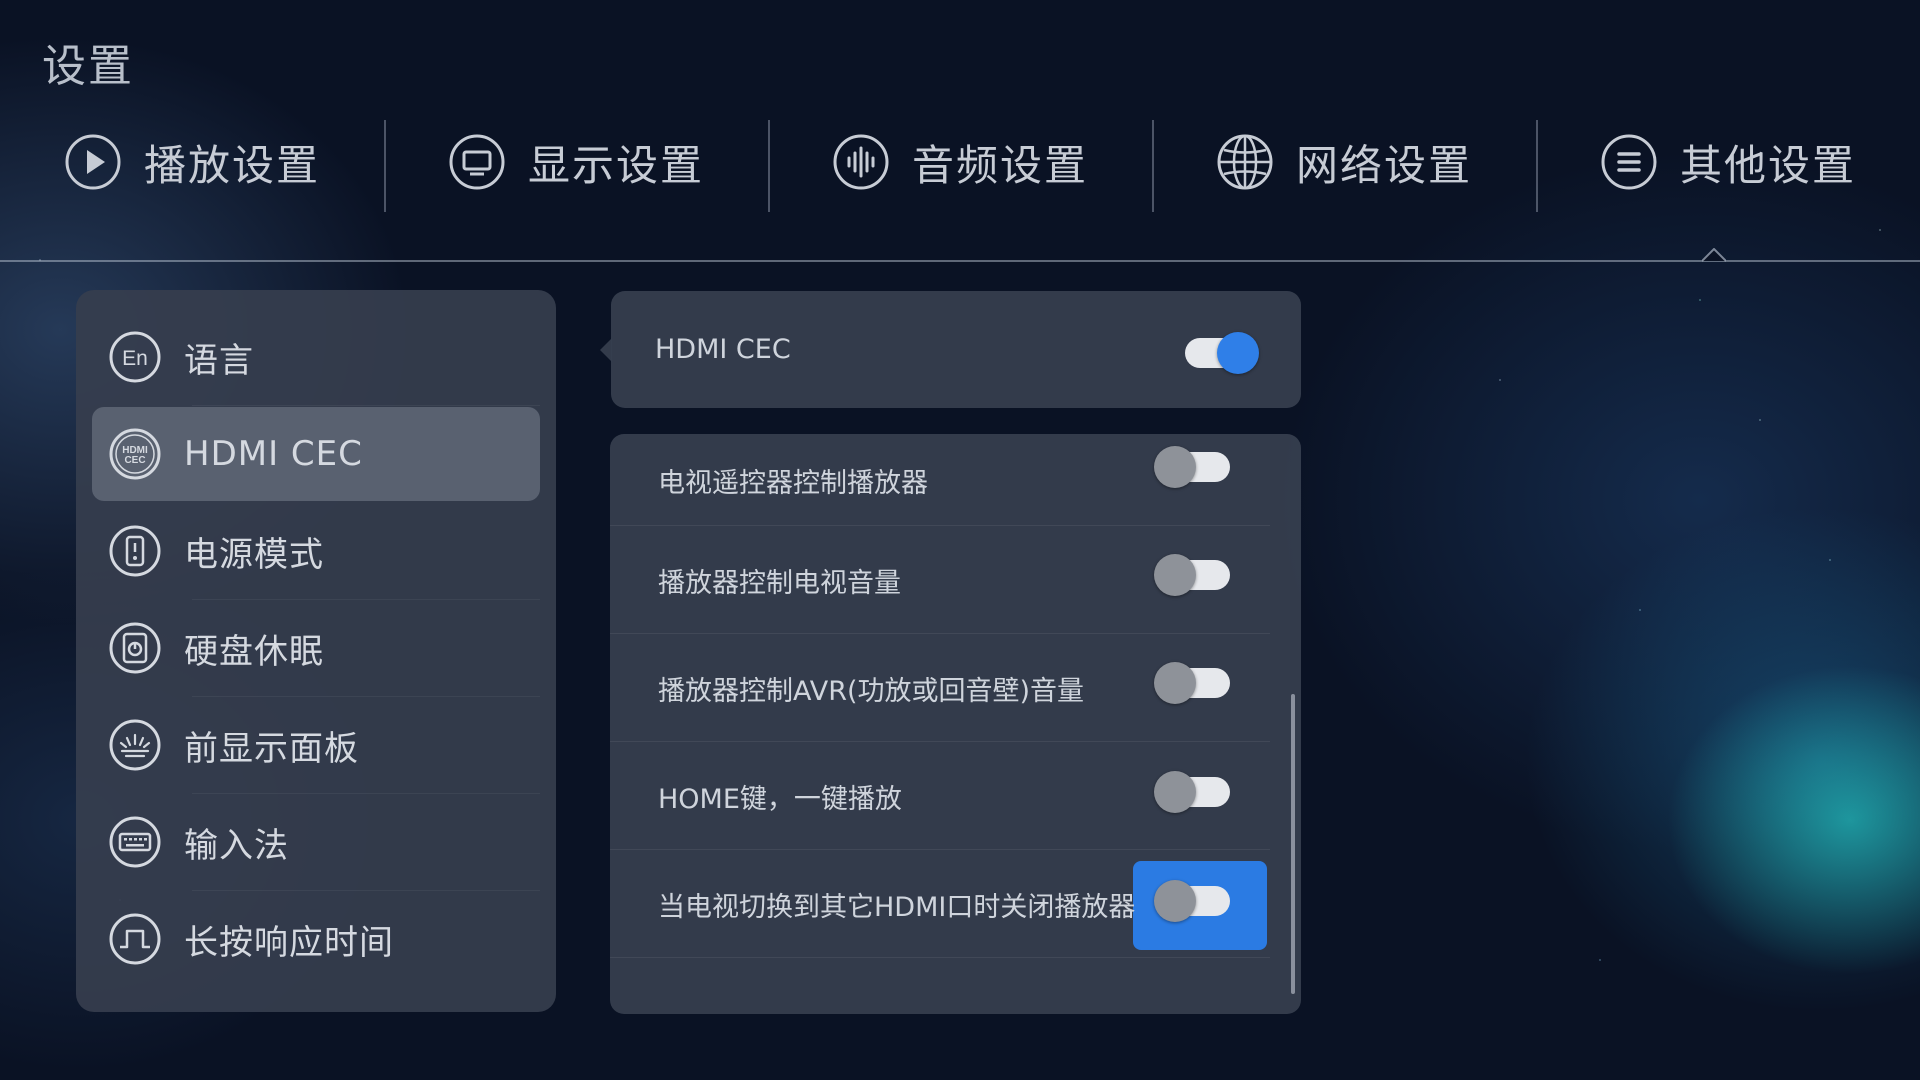  What do you see at coordinates (897, 907) in the screenshot?
I see `option-label: 当电视切换到其它HDMI口时关闭播放器` at bounding box center [897, 907].